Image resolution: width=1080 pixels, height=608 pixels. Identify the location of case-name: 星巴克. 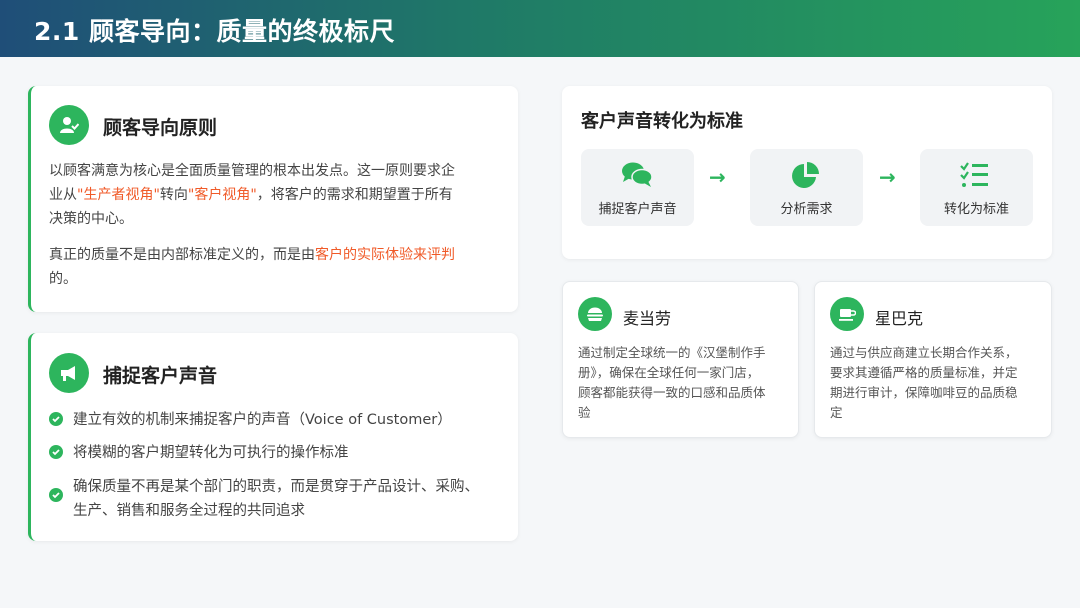
(899, 318).